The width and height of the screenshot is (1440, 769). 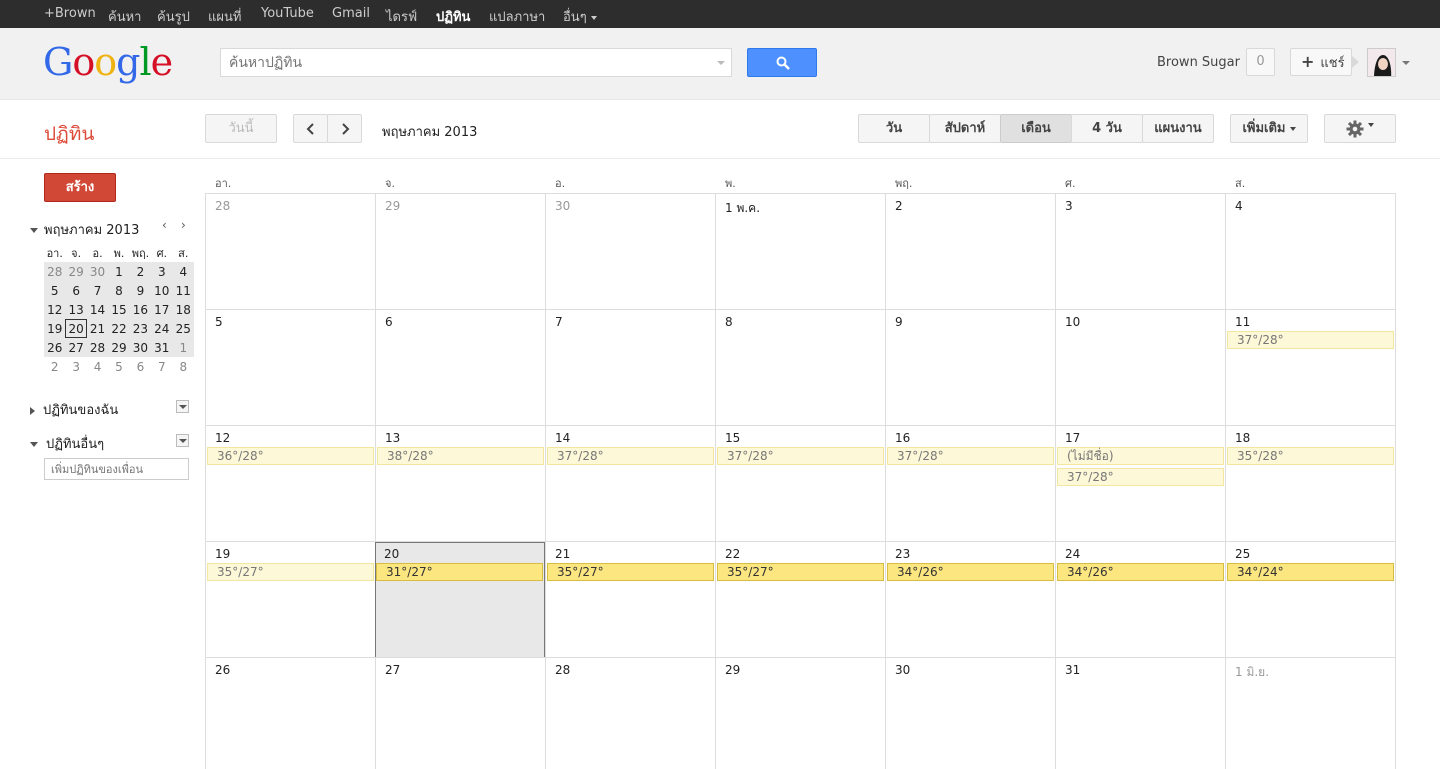 What do you see at coordinates (116, 469) in the screenshot?
I see `add-friend-calendar-input` at bounding box center [116, 469].